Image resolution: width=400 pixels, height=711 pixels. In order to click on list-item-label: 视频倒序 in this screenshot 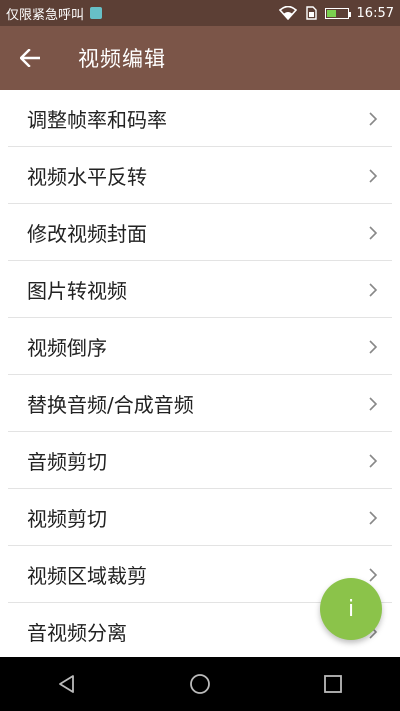, I will do `click(67, 348)`.